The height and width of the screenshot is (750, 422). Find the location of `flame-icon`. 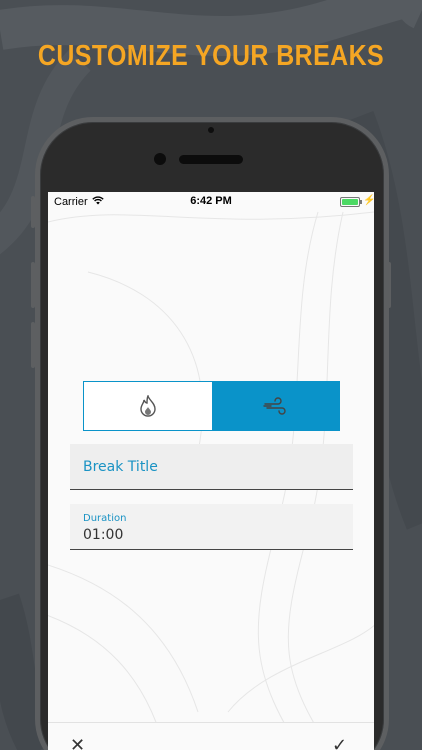

flame-icon is located at coordinates (148, 406).